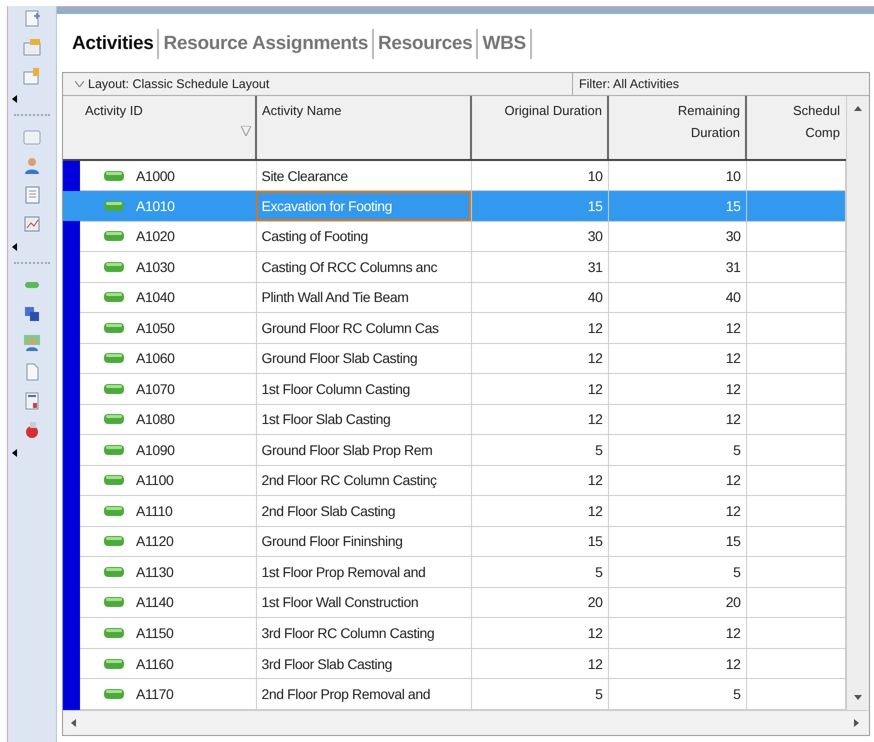 The height and width of the screenshot is (742, 874). I want to click on activity-name: 2nd Floor Prop Removal and, so click(363, 694).